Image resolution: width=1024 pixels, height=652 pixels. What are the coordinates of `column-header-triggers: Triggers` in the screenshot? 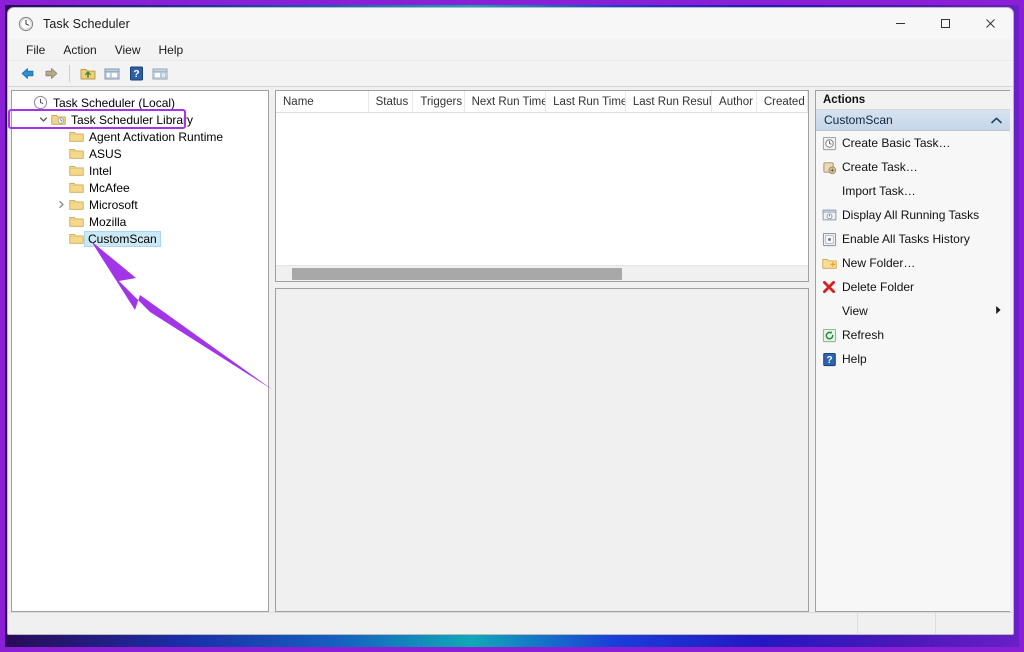 It's located at (439, 101).